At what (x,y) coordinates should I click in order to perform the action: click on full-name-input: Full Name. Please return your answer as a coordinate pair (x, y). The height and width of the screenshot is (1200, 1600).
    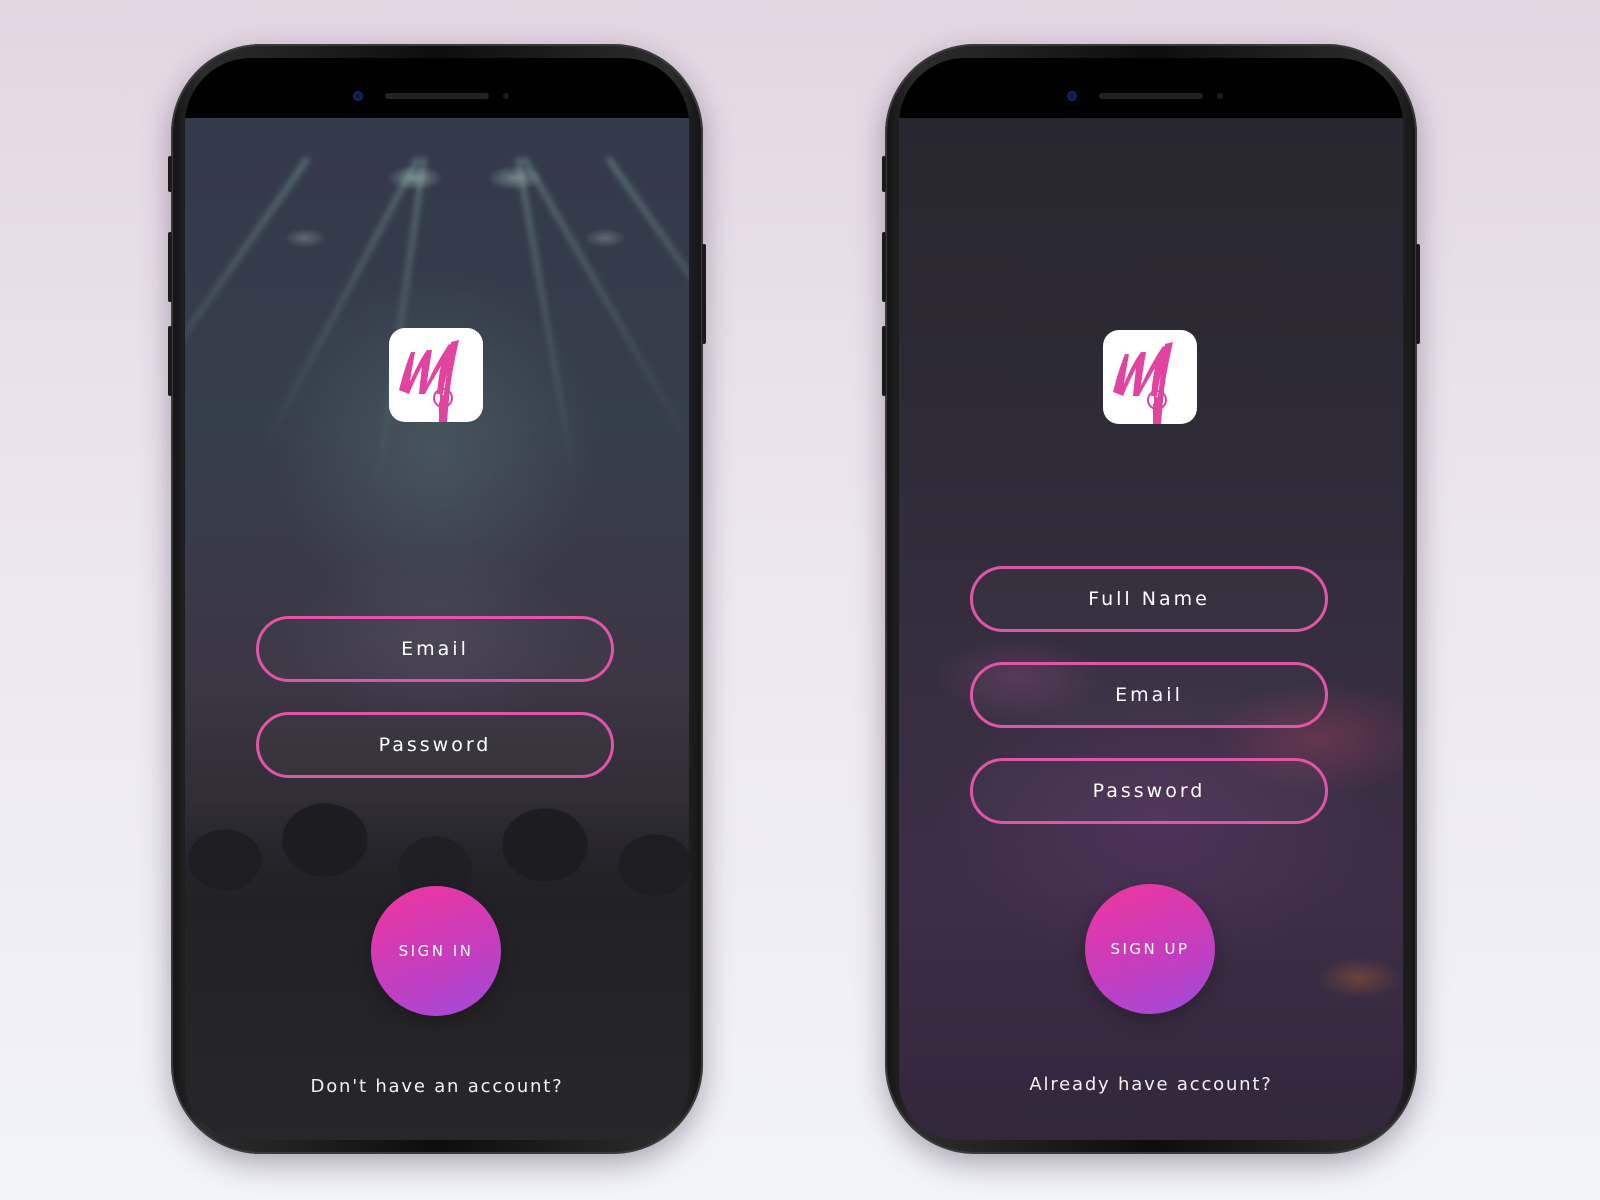
    Looking at the image, I should click on (1149, 599).